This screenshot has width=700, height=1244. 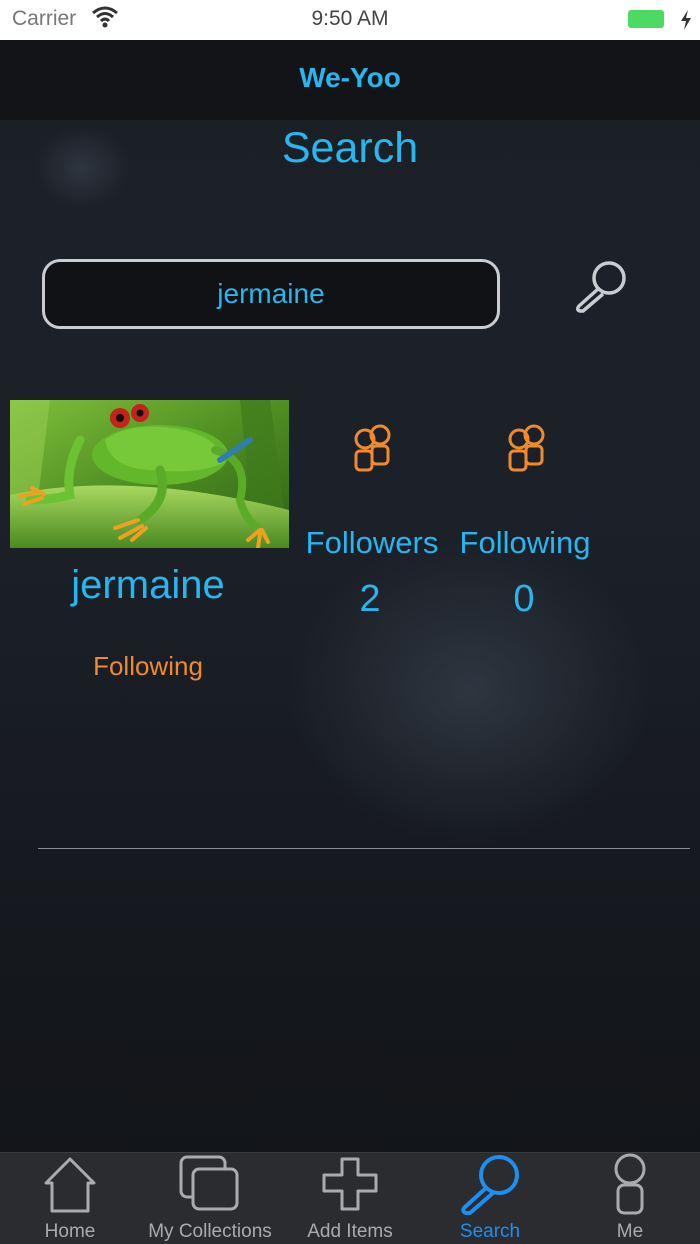 What do you see at coordinates (148, 666) in the screenshot?
I see `follow-status-button: Following` at bounding box center [148, 666].